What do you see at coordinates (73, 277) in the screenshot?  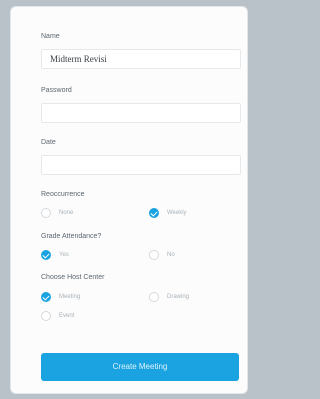 I see `host-center-label: Choose Host Center` at bounding box center [73, 277].